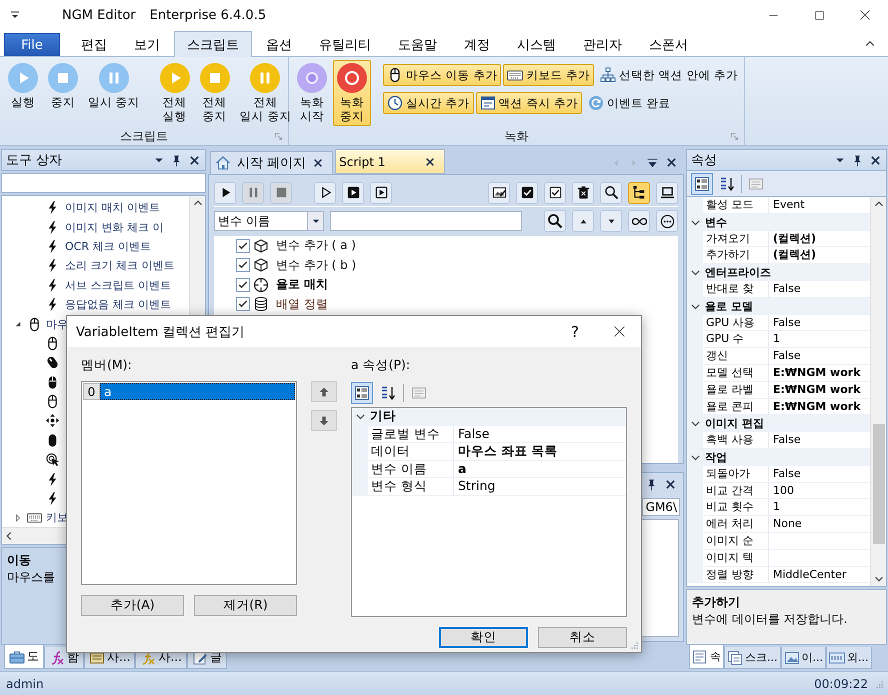 This screenshot has height=695, width=888. Describe the element at coordinates (704, 160) in the screenshot. I see `panel-title: 속성` at that location.